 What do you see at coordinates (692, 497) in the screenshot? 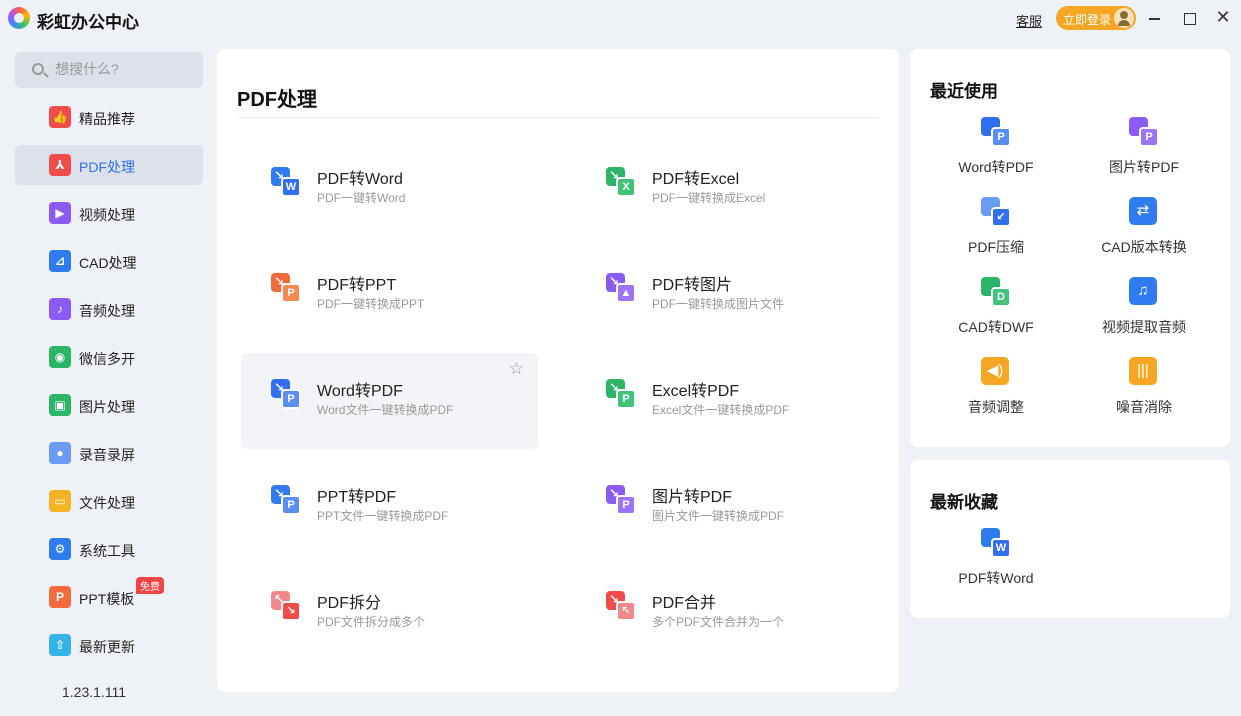
I see `tool-name: 图片转PDF` at bounding box center [692, 497].